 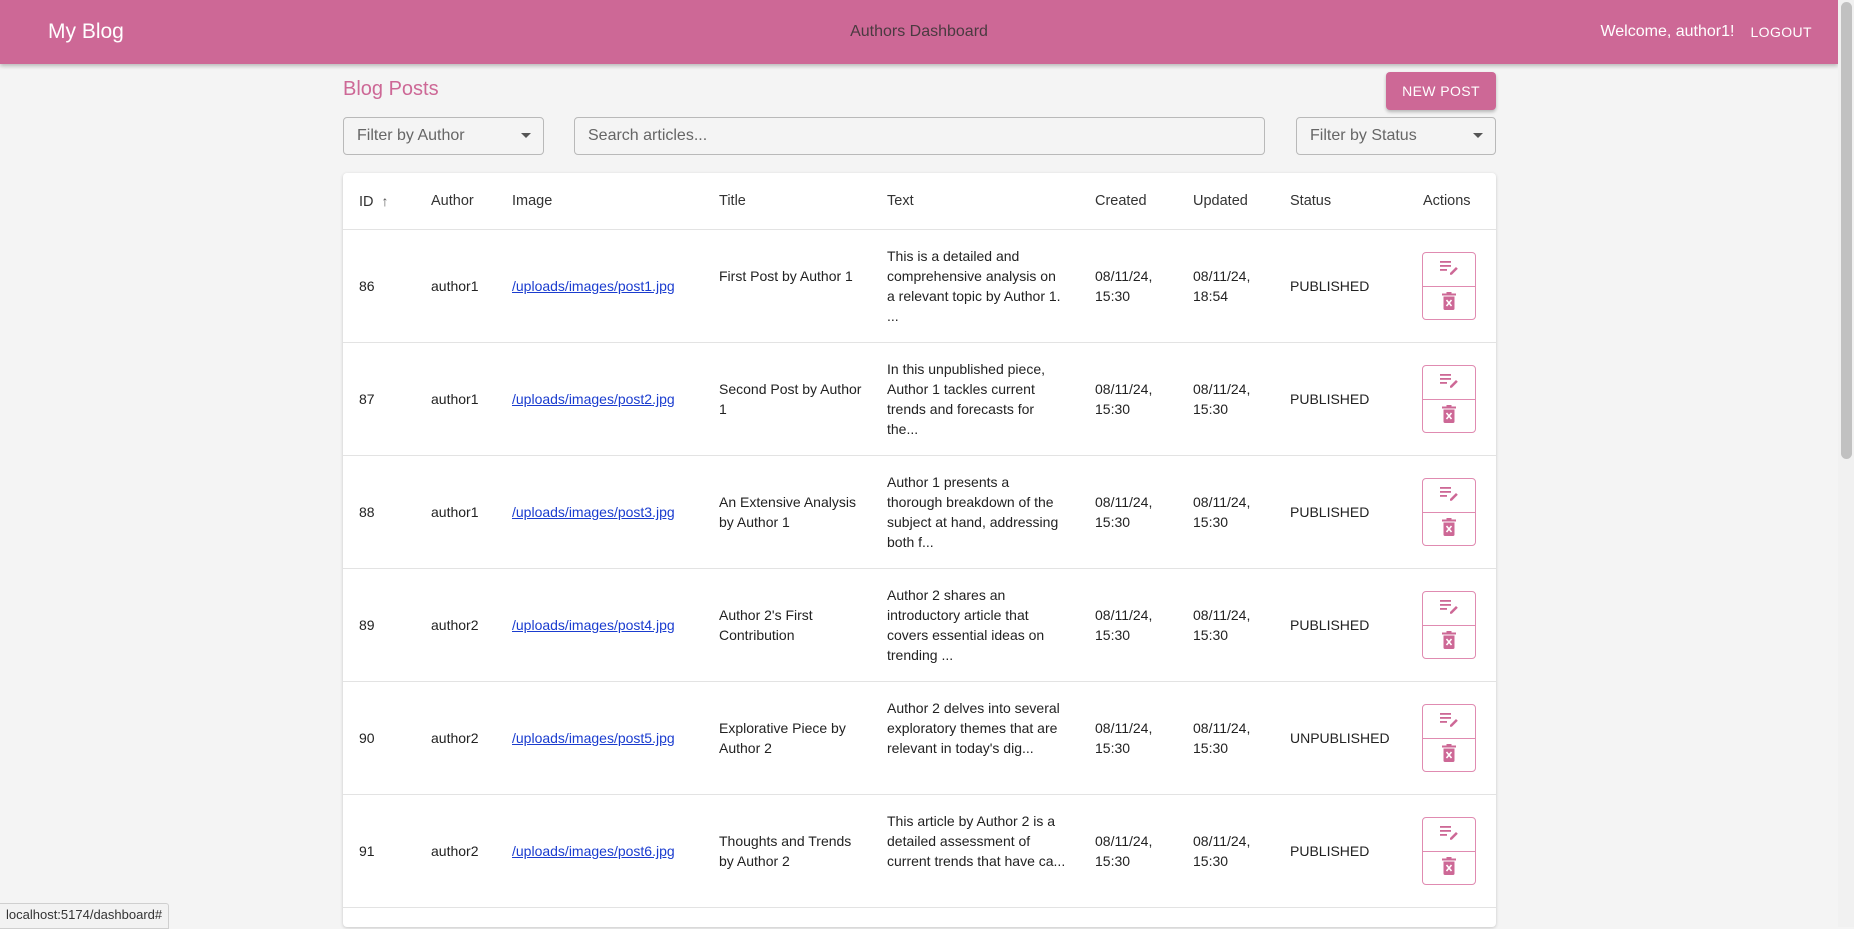 What do you see at coordinates (1846, 463) in the screenshot?
I see `page-scrollbar` at bounding box center [1846, 463].